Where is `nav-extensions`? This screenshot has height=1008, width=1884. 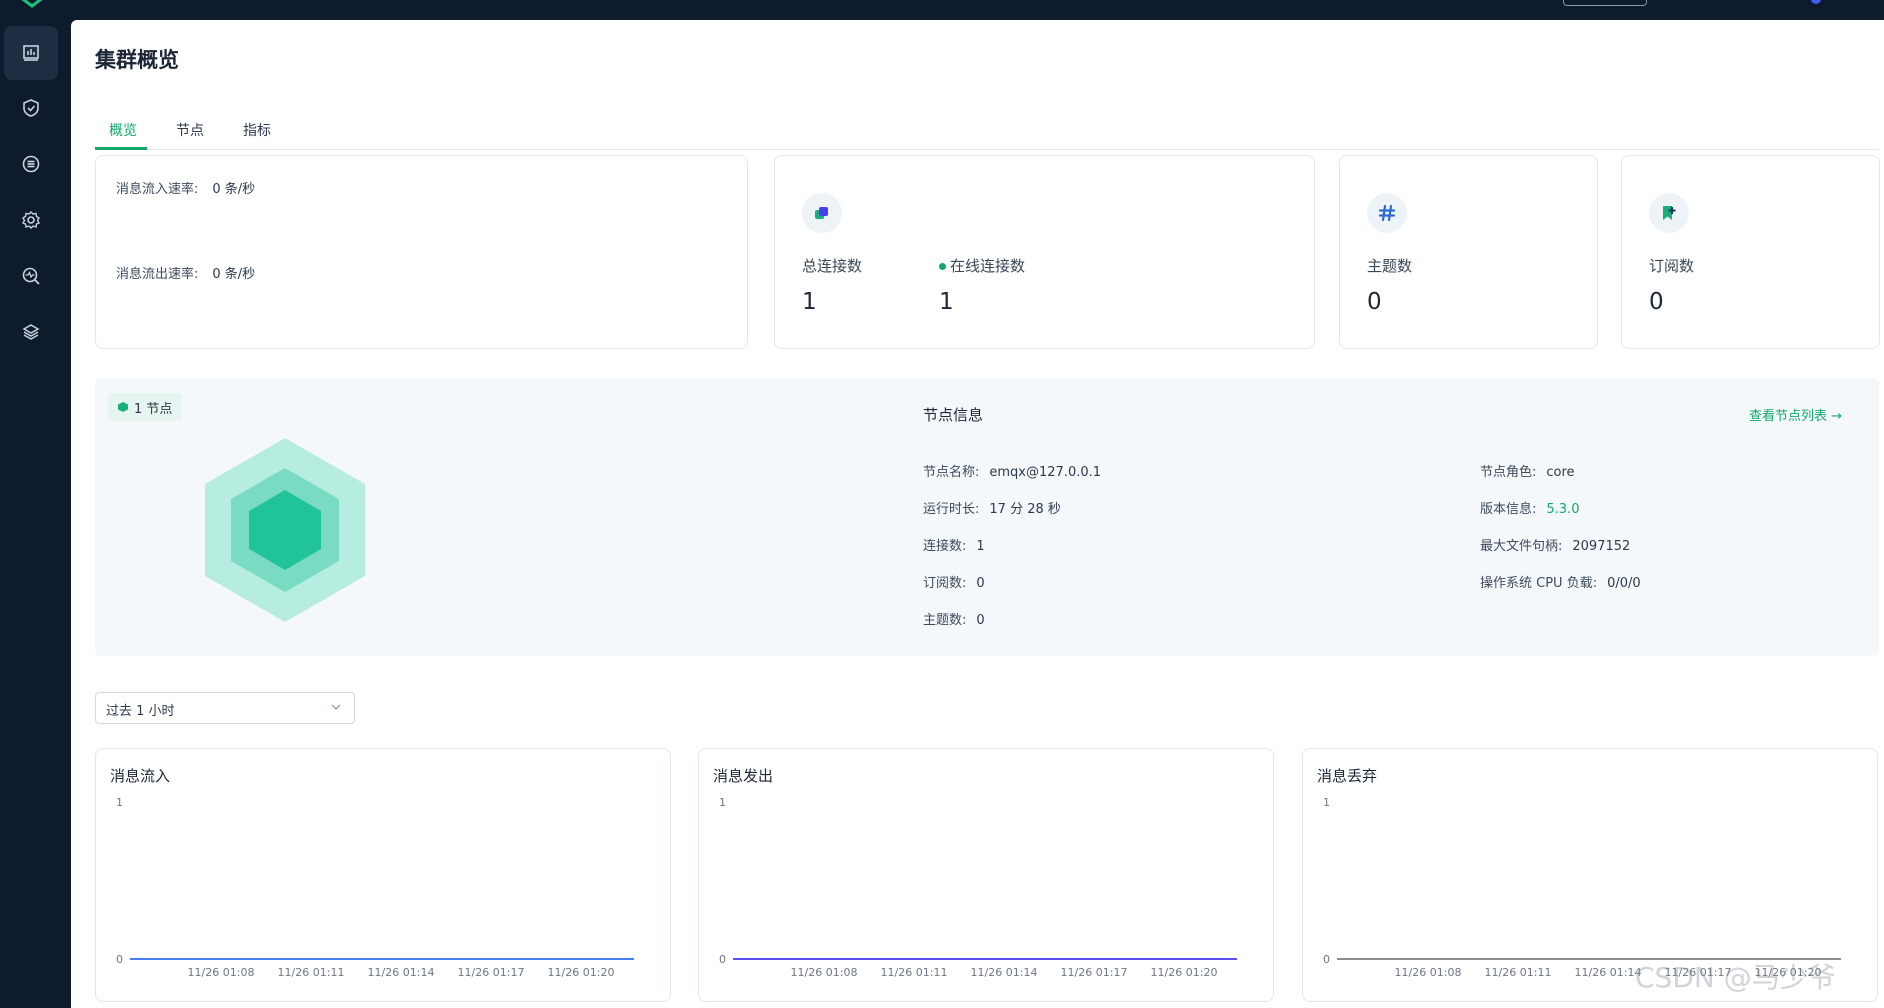
nav-extensions is located at coordinates (31, 332).